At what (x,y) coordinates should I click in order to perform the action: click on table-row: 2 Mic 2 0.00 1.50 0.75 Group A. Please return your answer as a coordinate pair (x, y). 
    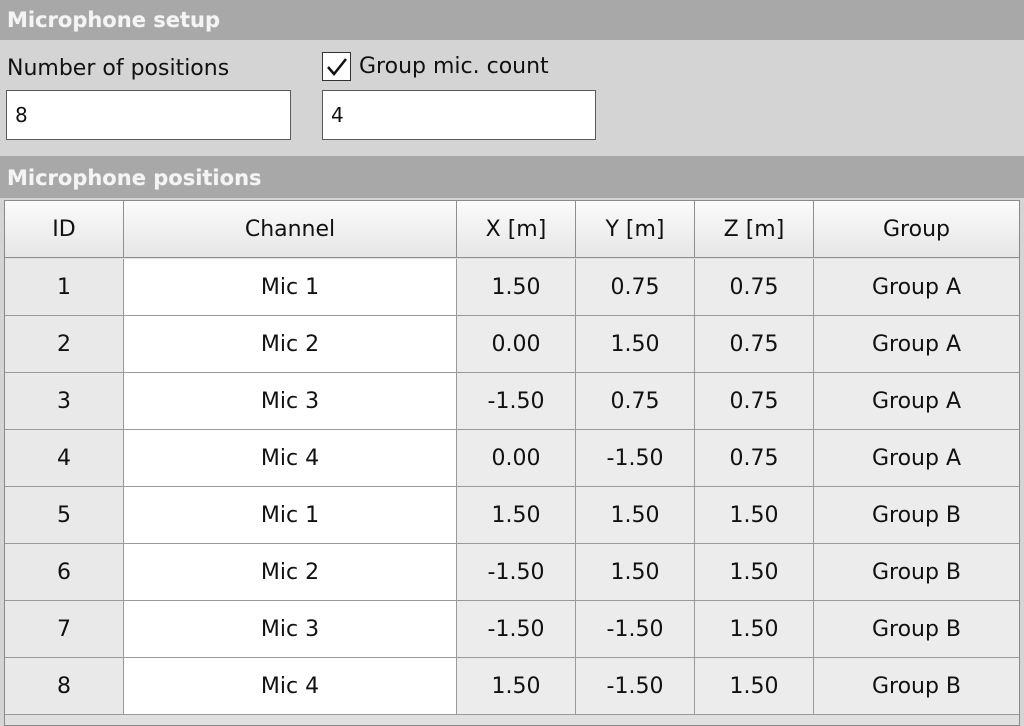
    Looking at the image, I should click on (512, 344).